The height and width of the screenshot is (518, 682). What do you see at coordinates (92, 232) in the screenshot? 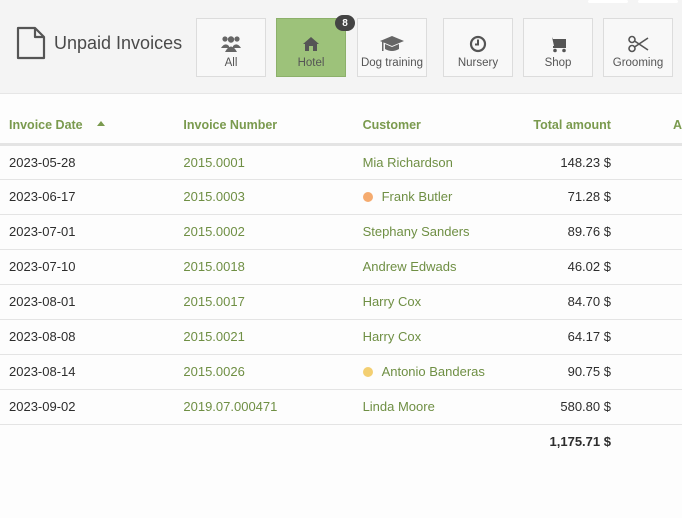
I see `invoice-date: 2023-07-01` at bounding box center [92, 232].